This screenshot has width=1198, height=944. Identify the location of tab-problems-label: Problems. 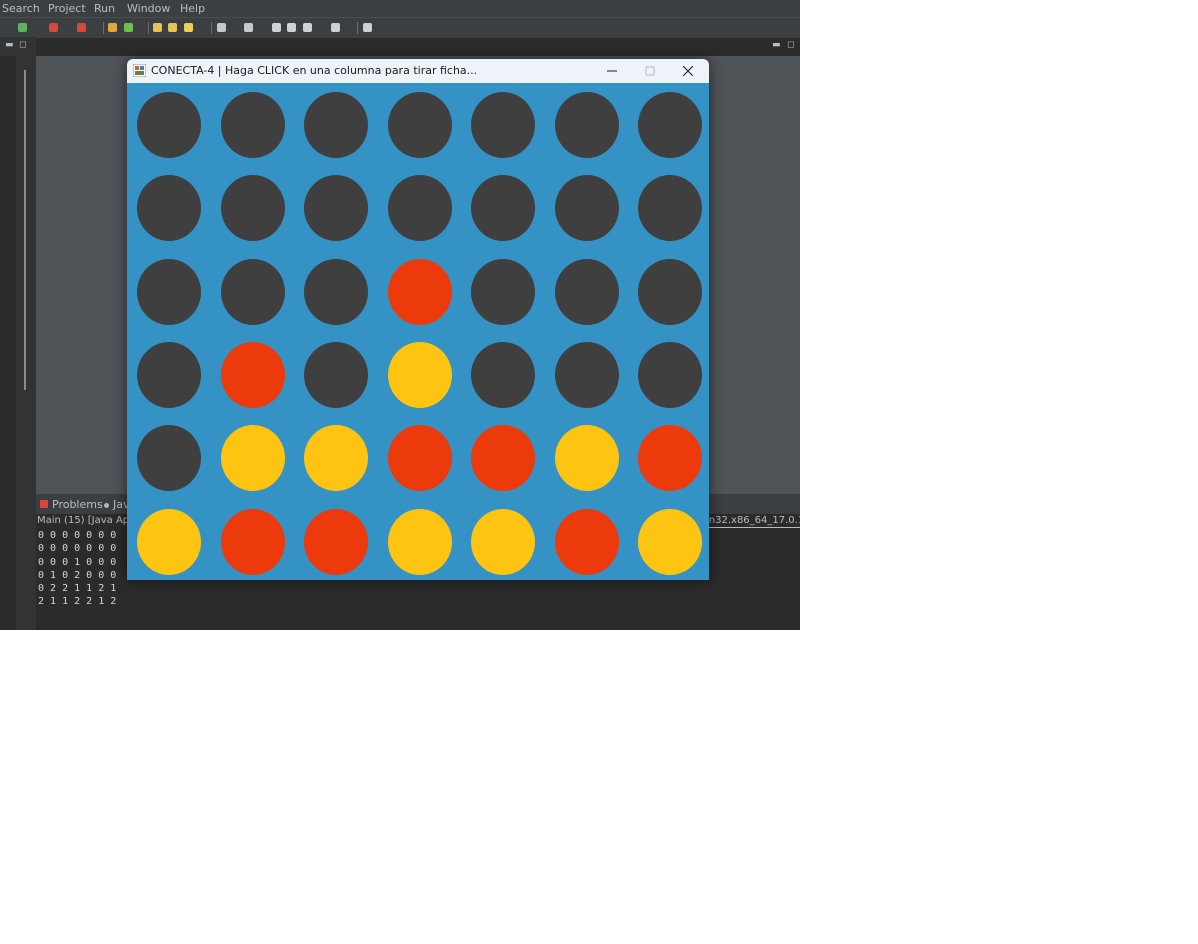
(77, 504).